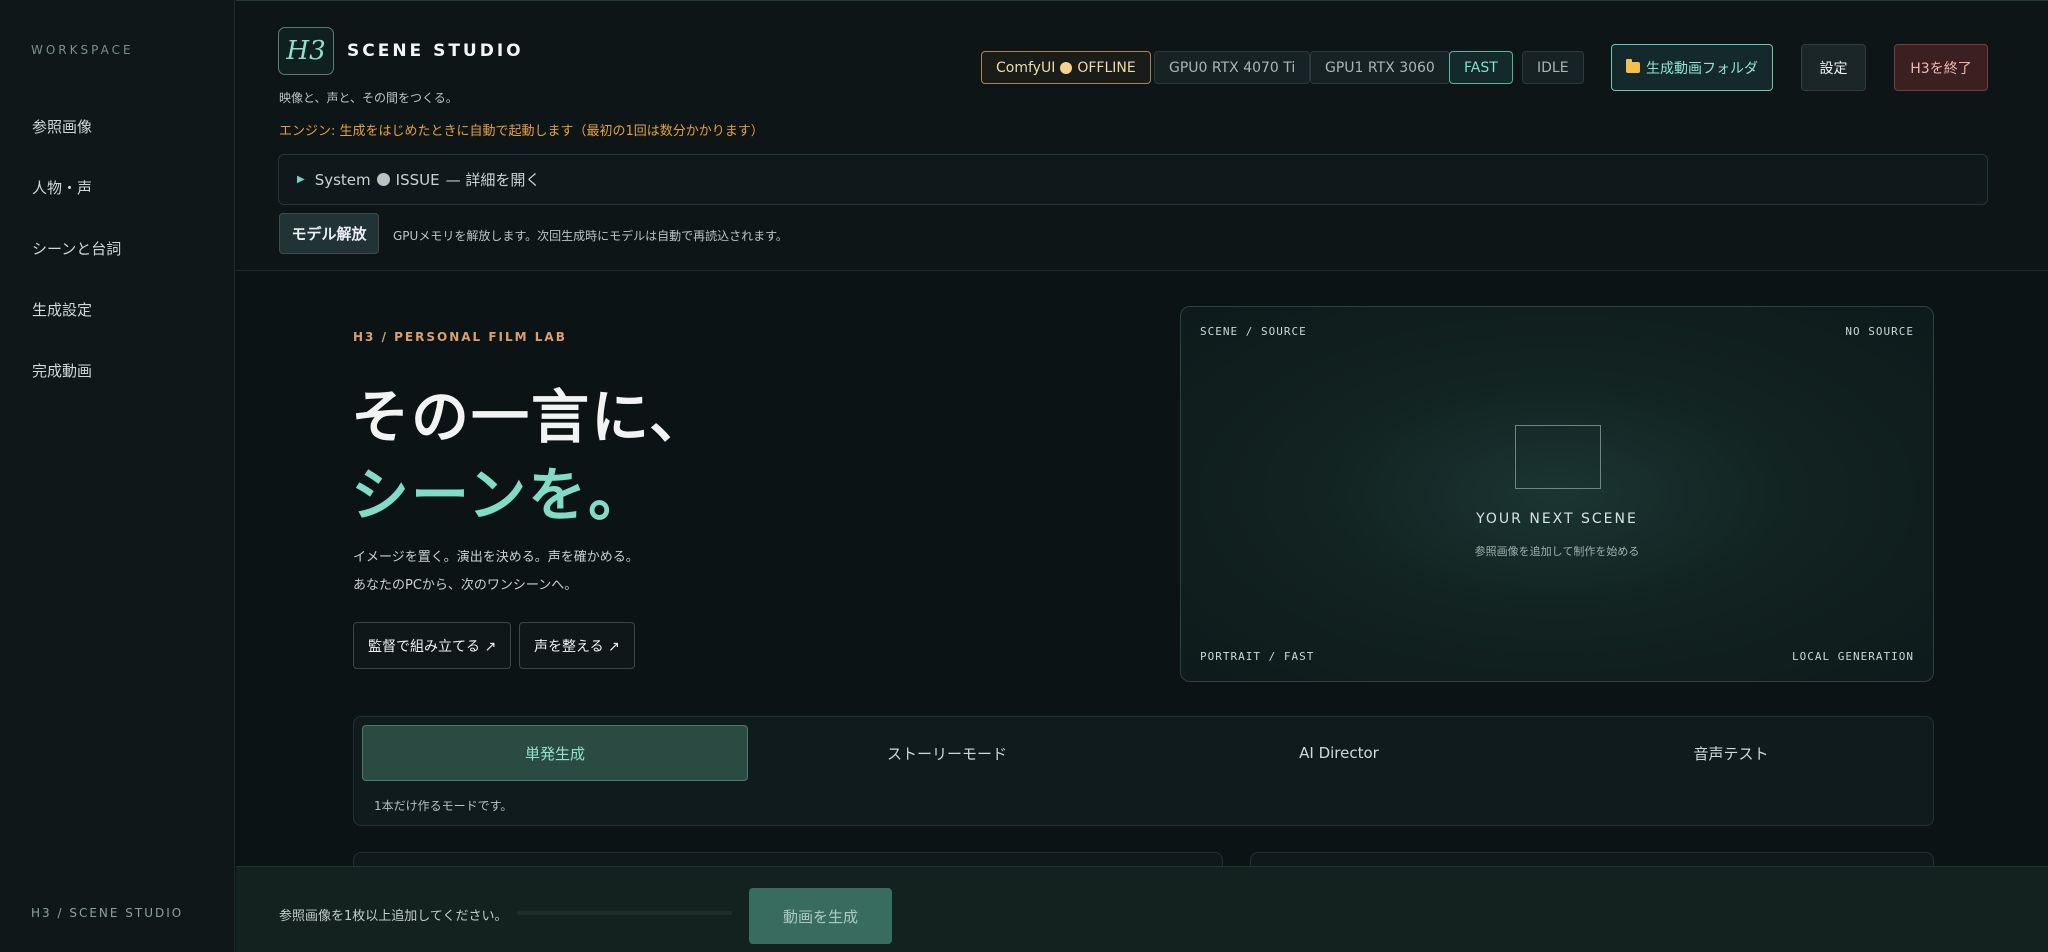  What do you see at coordinates (465, 585) in the screenshot?
I see `hero-description-line2: あなたのPCから、次のワンシーンへ。` at bounding box center [465, 585].